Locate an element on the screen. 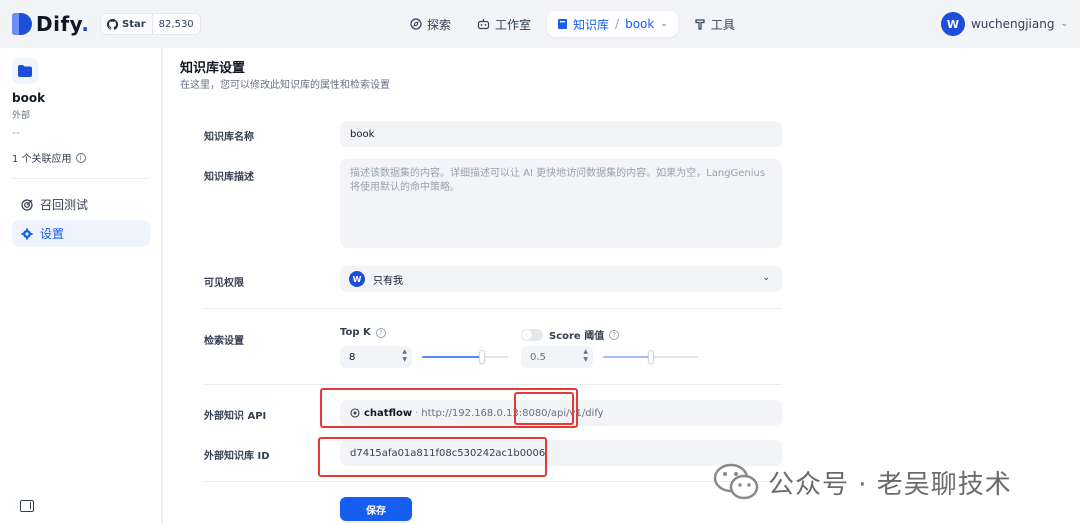 This screenshot has width=1080, height=524. score-threshold-slider is located at coordinates (651, 357).